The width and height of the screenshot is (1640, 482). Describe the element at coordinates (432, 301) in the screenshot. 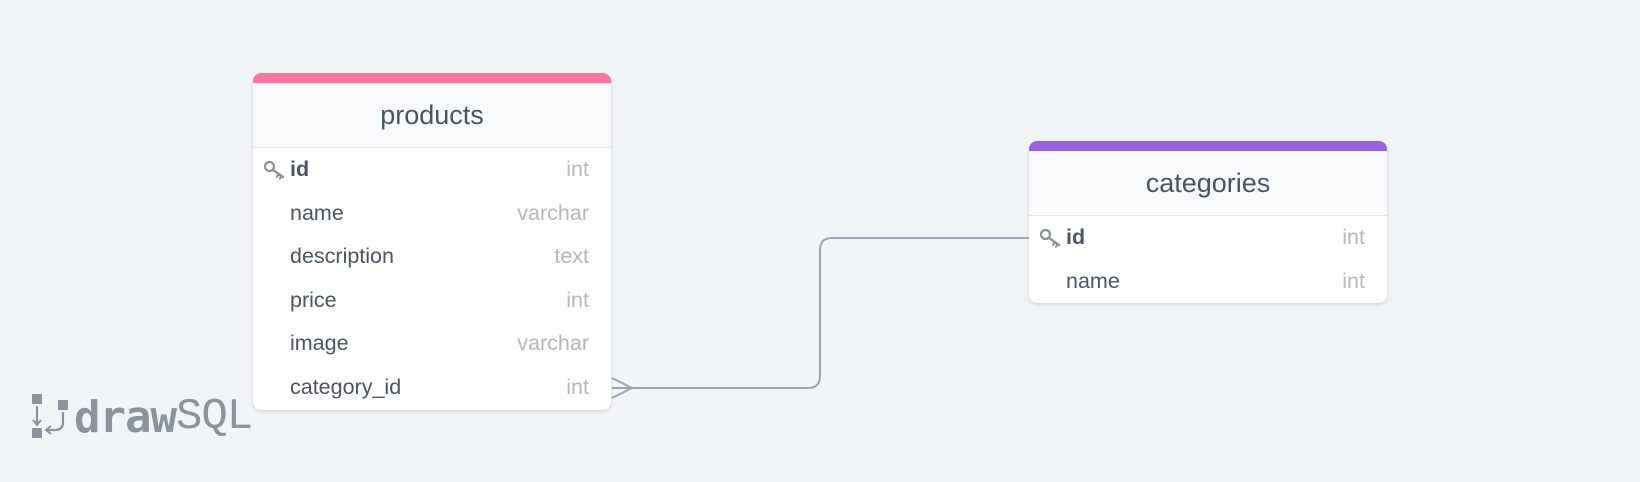

I see `column-row-price: price int` at that location.